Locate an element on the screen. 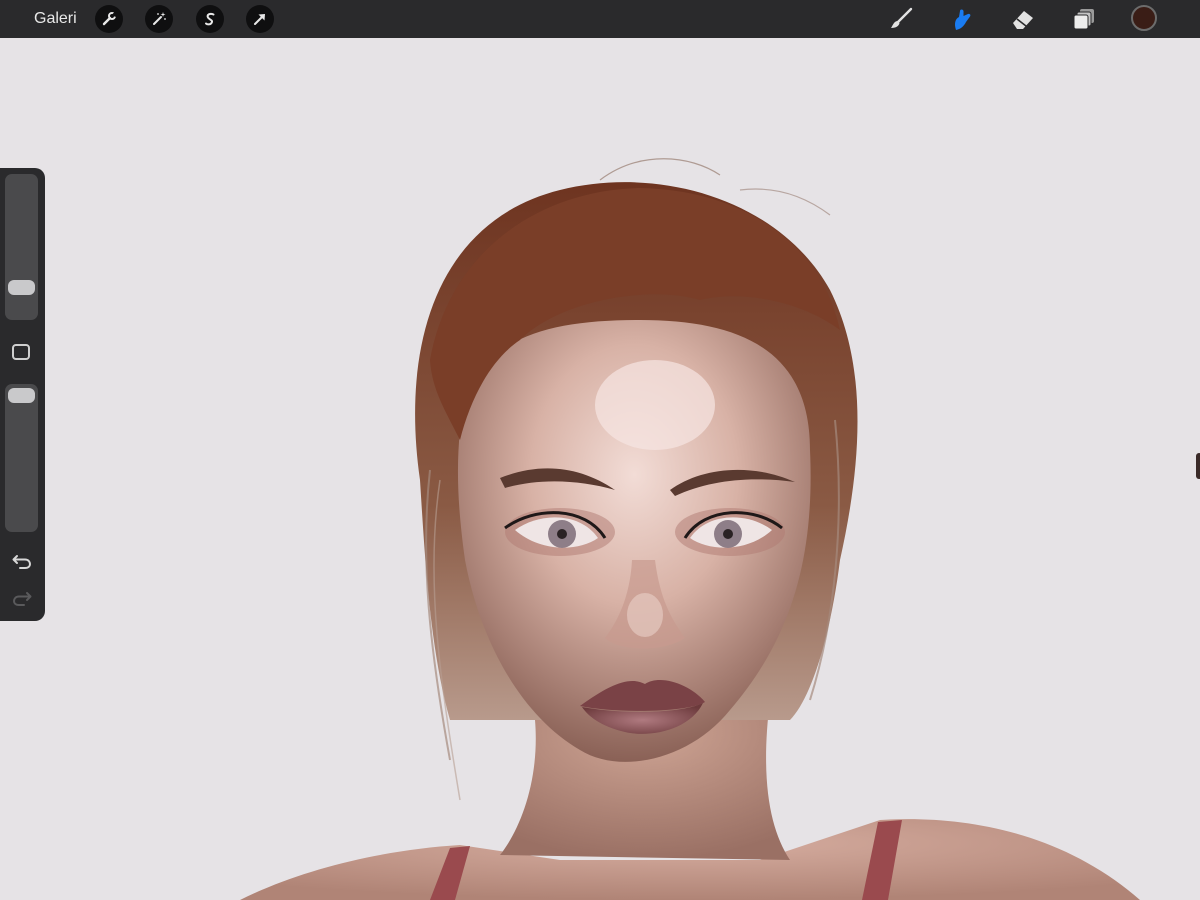 This screenshot has width=1200, height=900. brush-icon is located at coordinates (902, 17).